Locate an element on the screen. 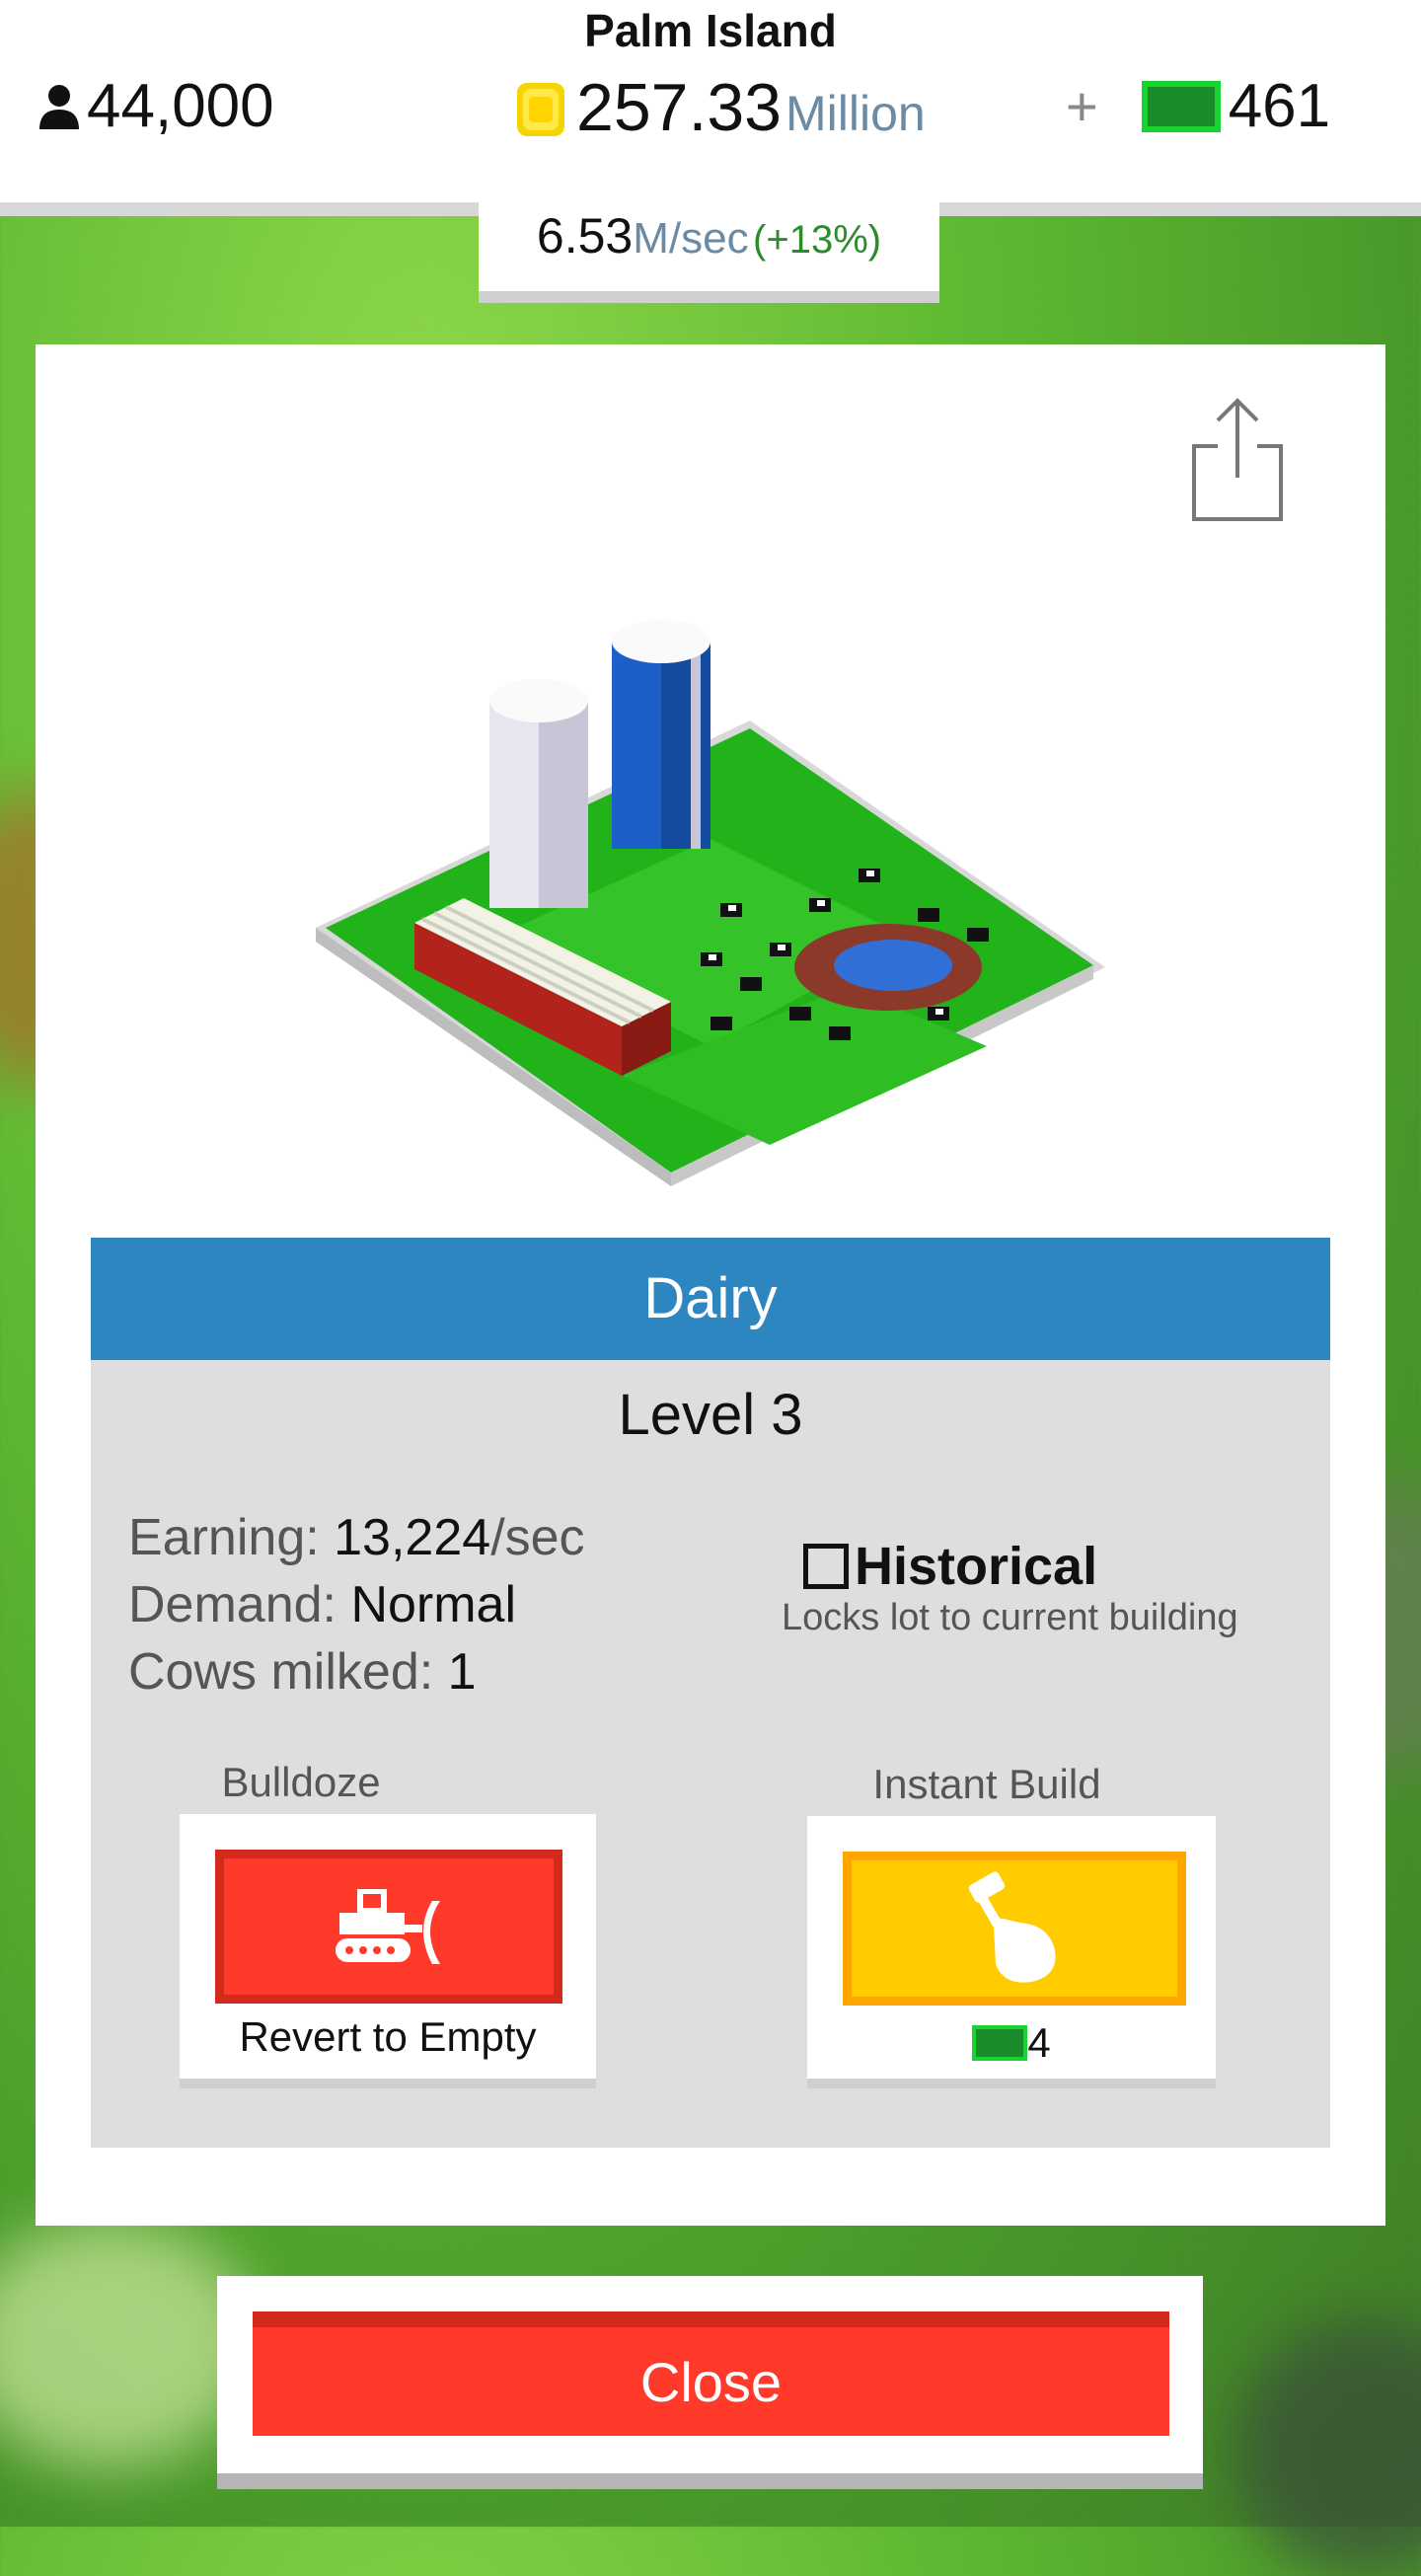 This screenshot has width=1421, height=2576. instant-build-button is located at coordinates (1015, 1929).